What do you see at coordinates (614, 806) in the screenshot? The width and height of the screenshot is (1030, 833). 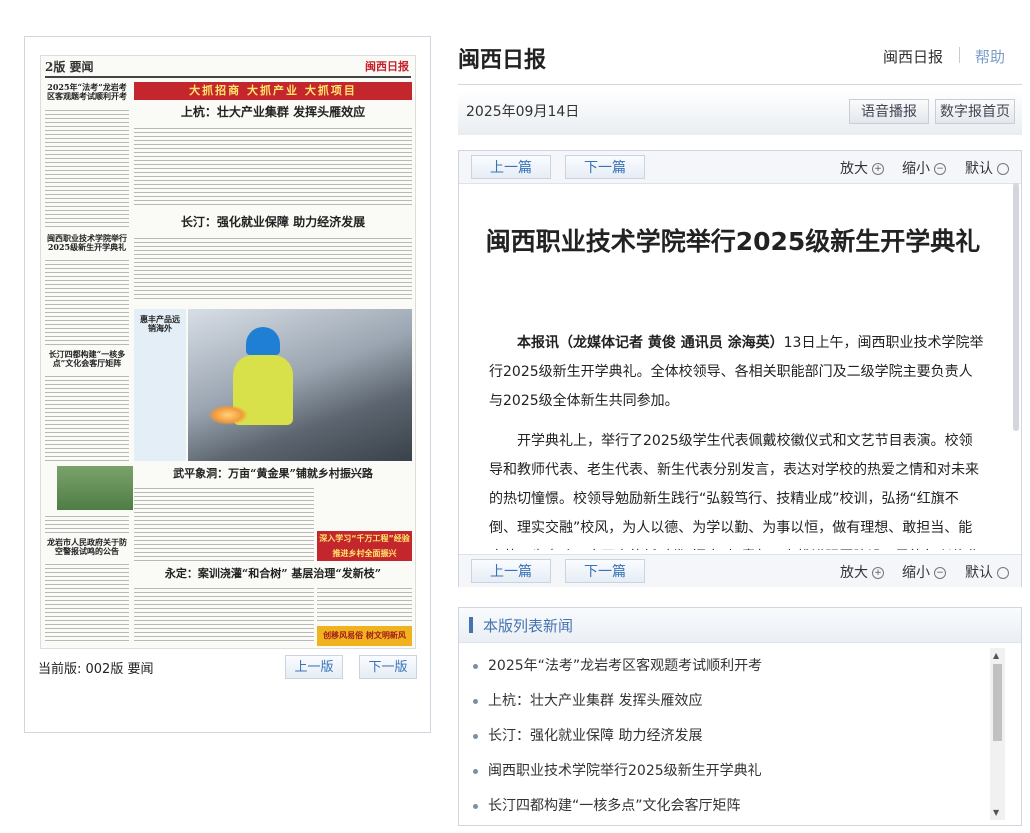 I see `news-item-label: 长汀四都构建“一核多点”文化会客厅矩阵` at bounding box center [614, 806].